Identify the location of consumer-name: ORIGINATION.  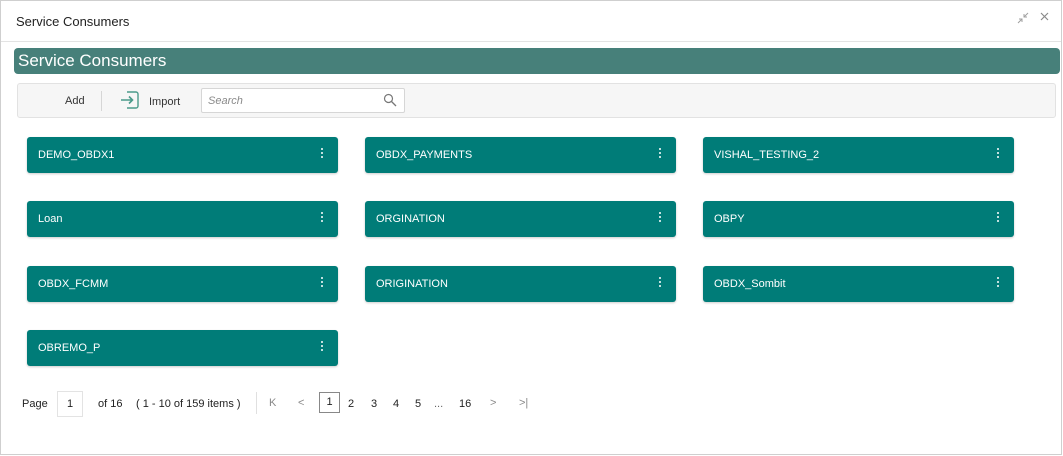
(412, 284).